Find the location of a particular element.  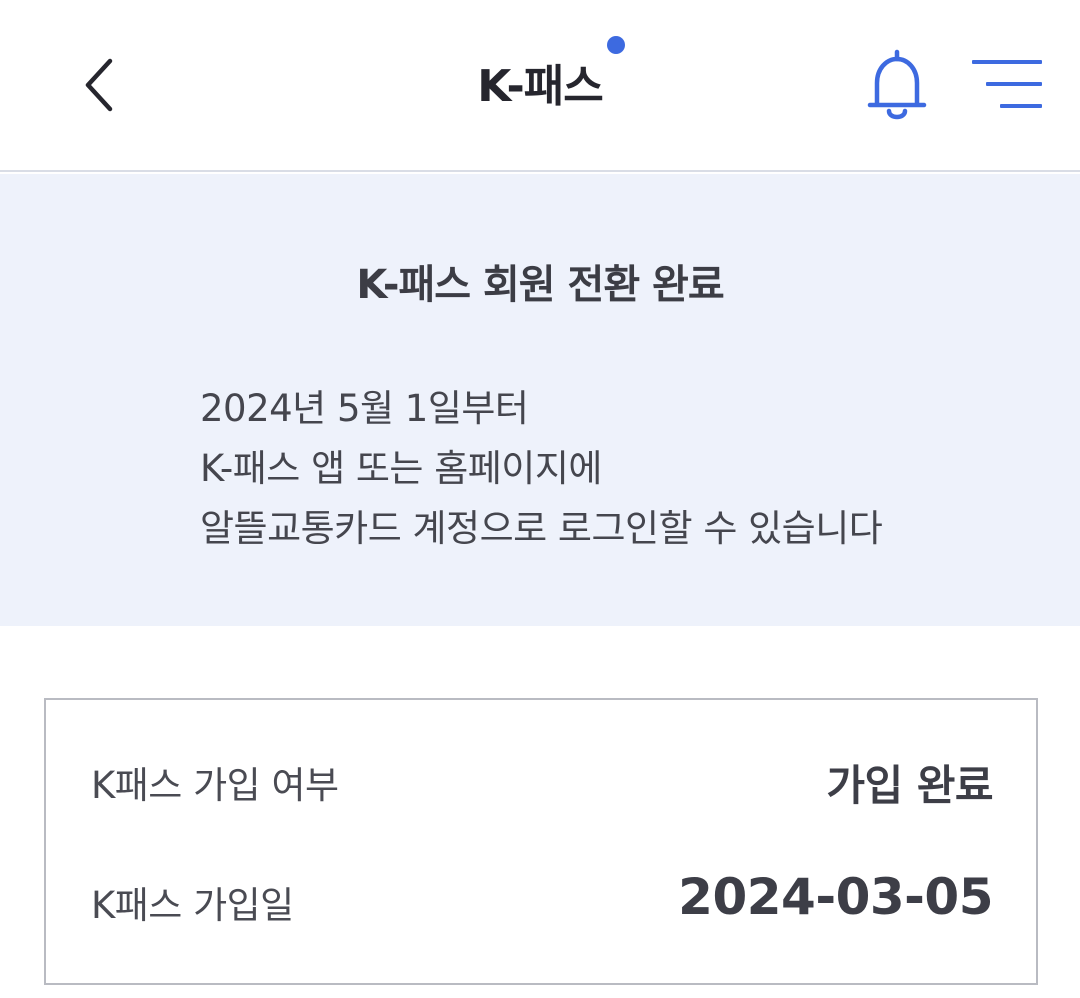

bell-icon is located at coordinates (897, 84).